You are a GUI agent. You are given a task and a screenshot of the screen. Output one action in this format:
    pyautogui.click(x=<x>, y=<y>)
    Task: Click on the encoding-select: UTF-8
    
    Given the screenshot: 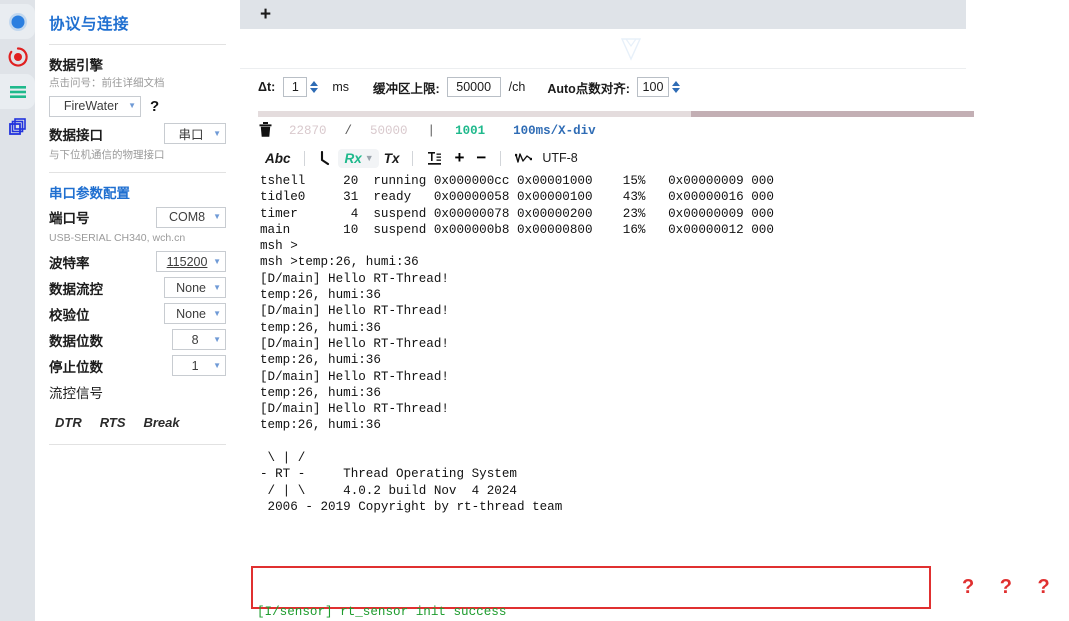 What is the action you would take?
    pyautogui.click(x=559, y=158)
    